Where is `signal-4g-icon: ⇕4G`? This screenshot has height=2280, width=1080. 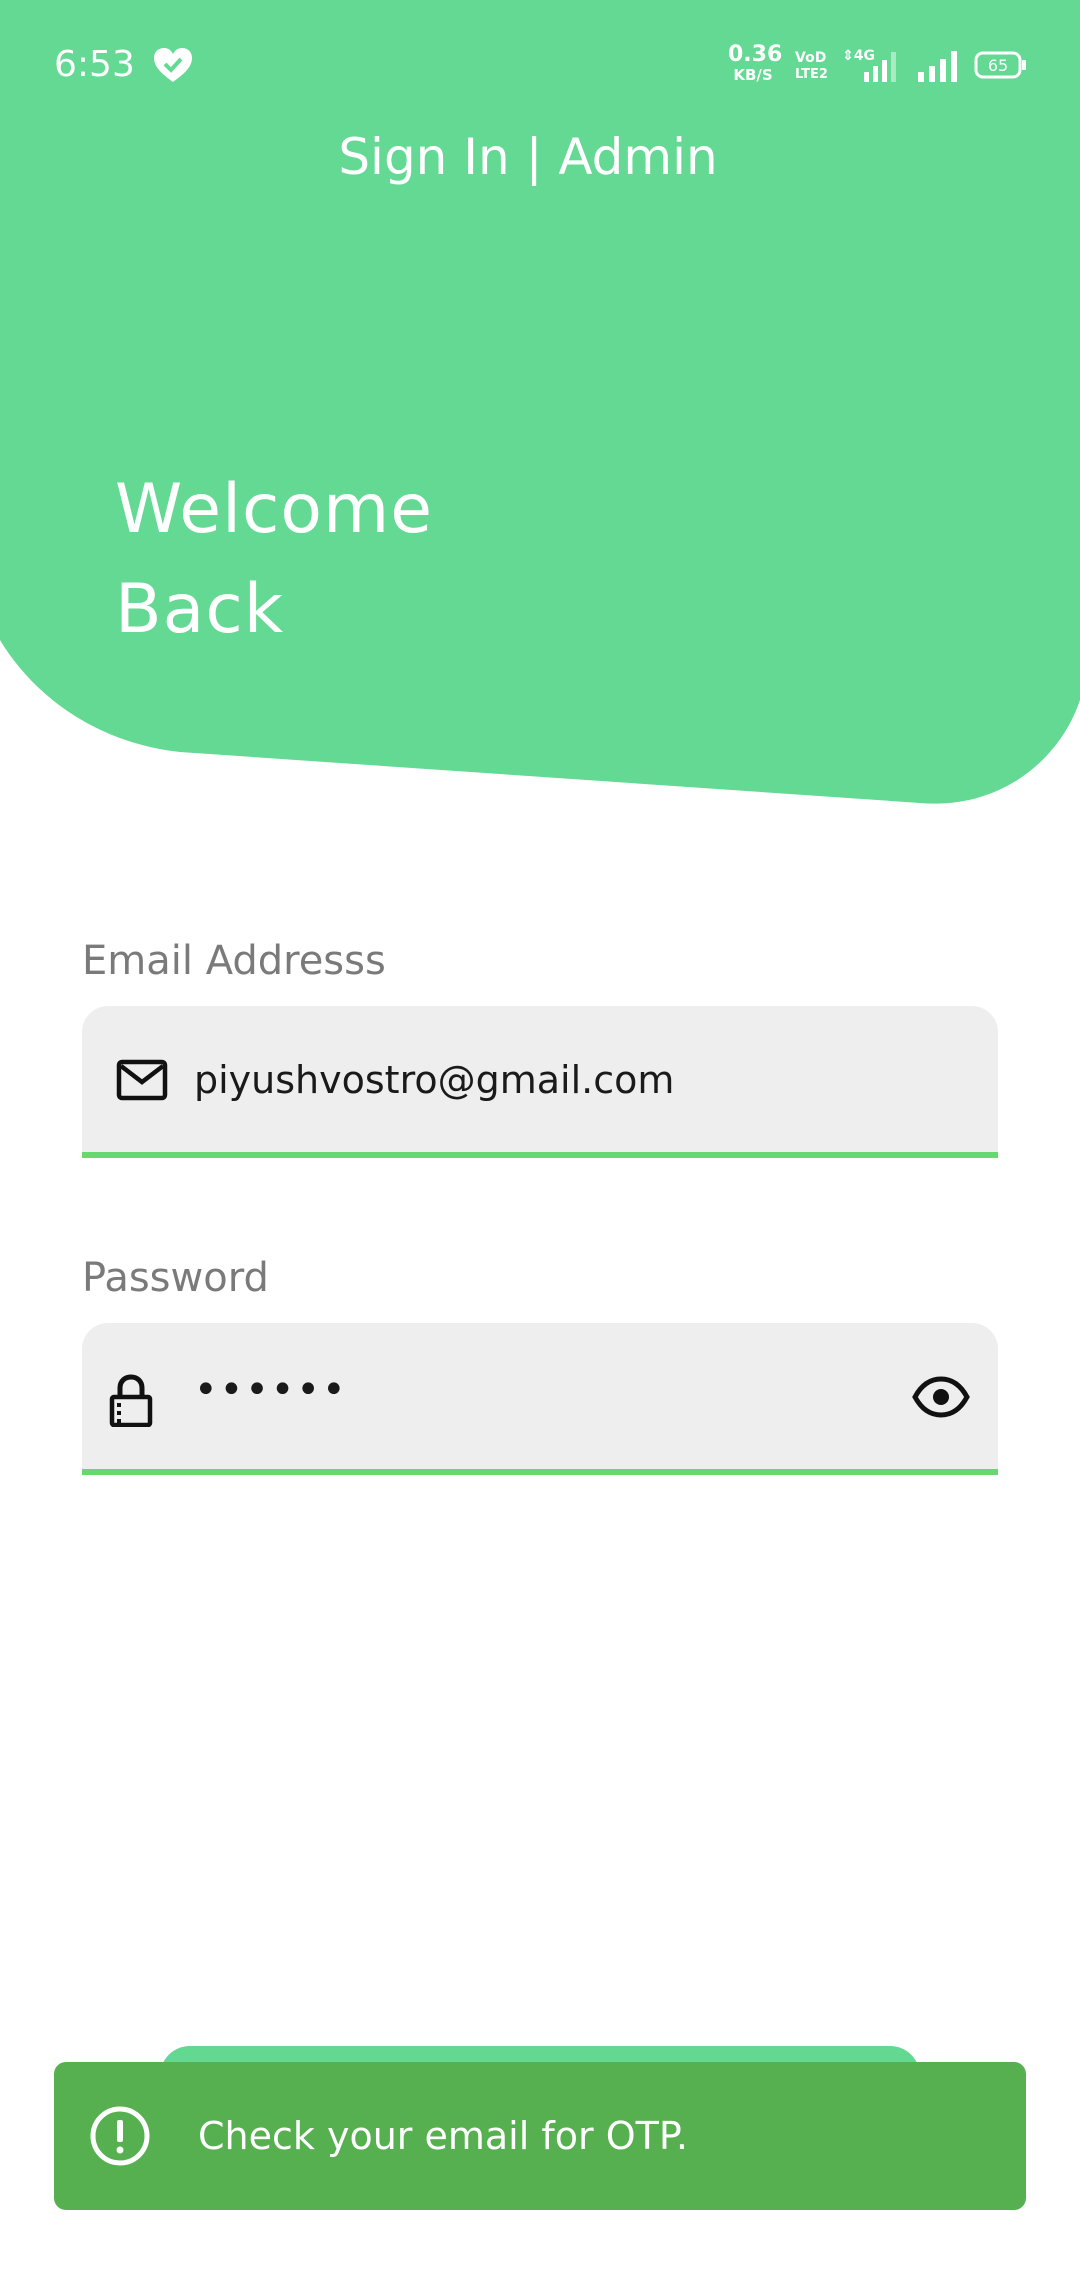 signal-4g-icon: ⇕4G is located at coordinates (869, 65).